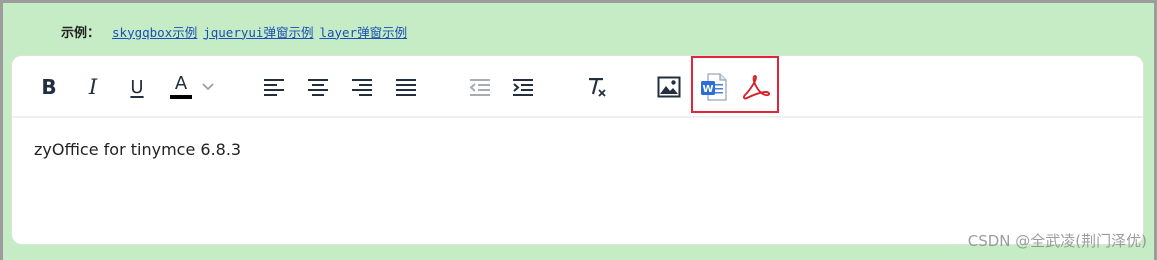 The height and width of the screenshot is (260, 1157). I want to click on underline-button: U, so click(137, 87).